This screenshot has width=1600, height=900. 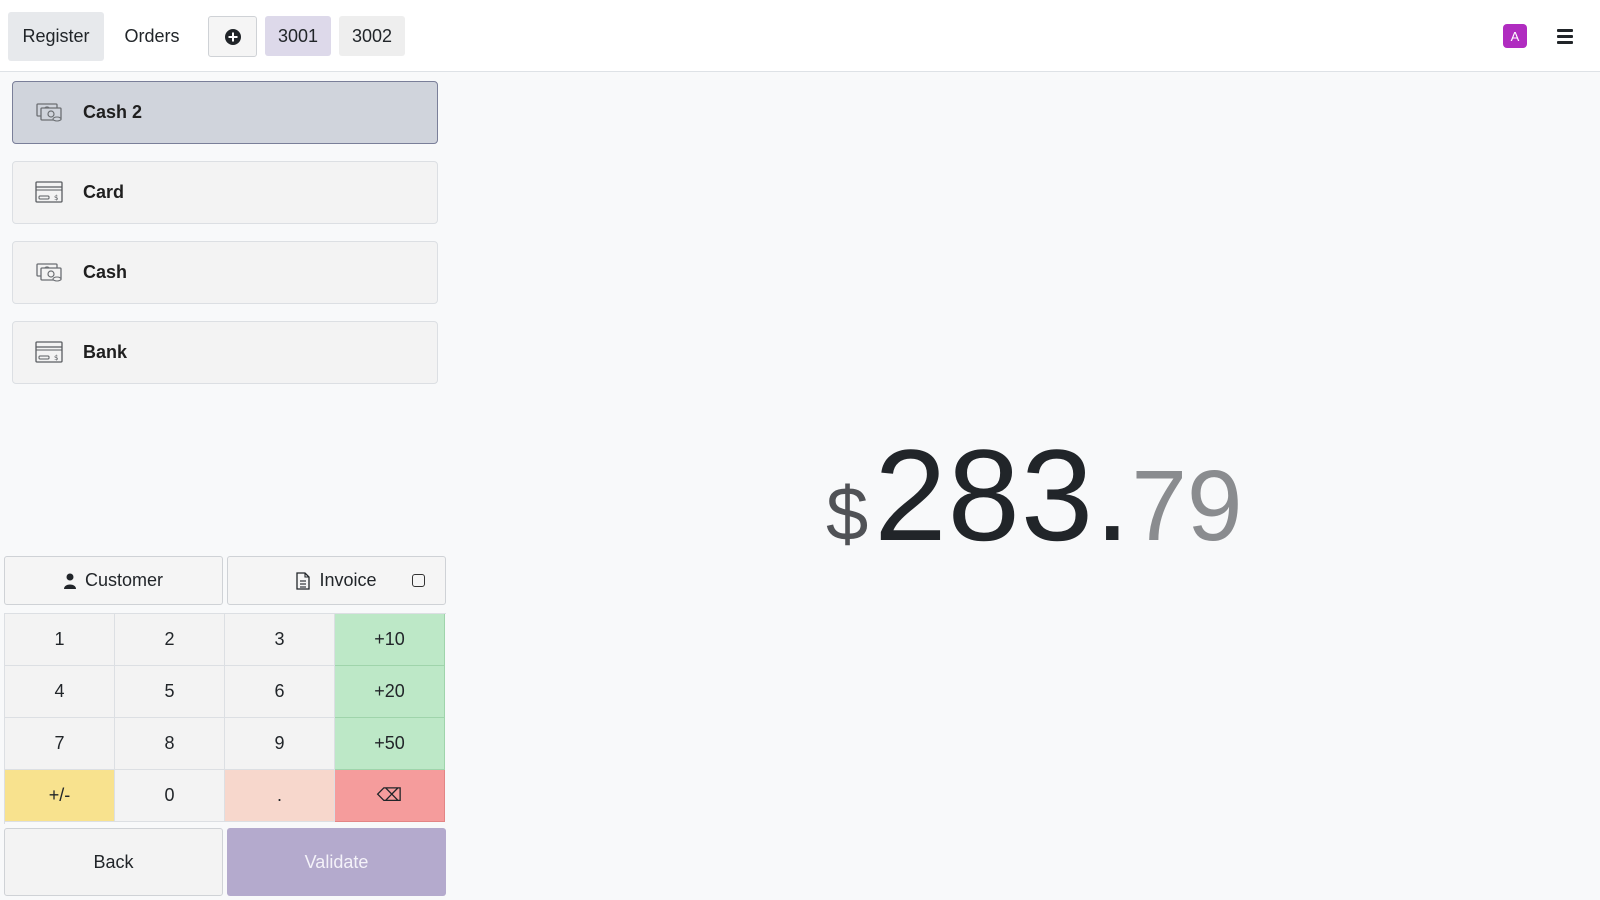 I want to click on plus-circle-icon, so click(x=232, y=36).